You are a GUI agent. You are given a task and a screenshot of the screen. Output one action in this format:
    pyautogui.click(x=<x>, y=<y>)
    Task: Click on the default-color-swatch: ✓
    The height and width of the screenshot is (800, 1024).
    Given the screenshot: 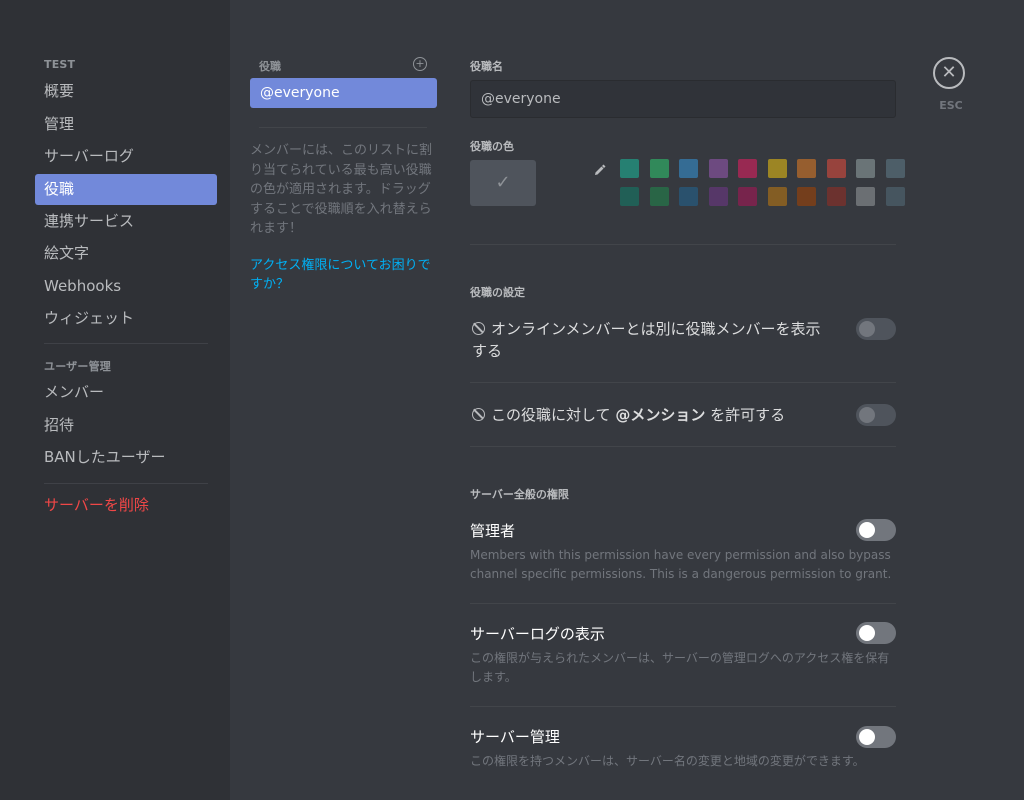 What is the action you would take?
    pyautogui.click(x=503, y=183)
    